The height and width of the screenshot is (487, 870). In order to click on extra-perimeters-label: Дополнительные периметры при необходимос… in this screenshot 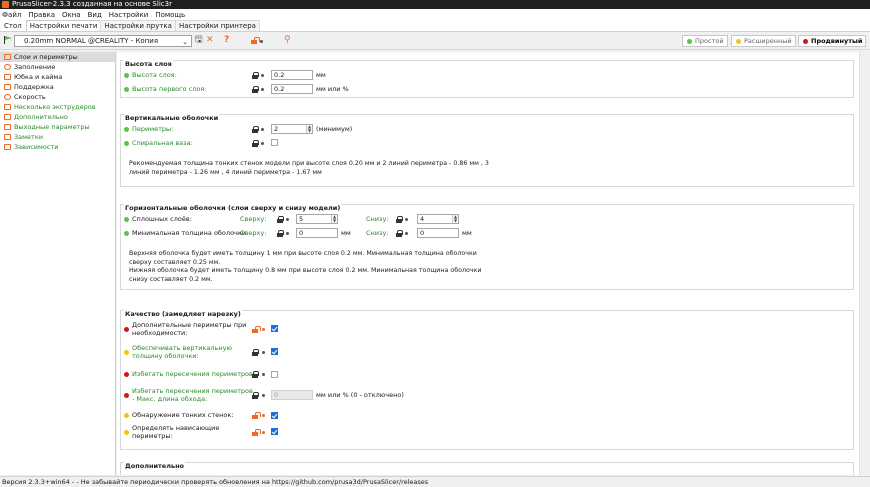, I will do `click(189, 329)`.